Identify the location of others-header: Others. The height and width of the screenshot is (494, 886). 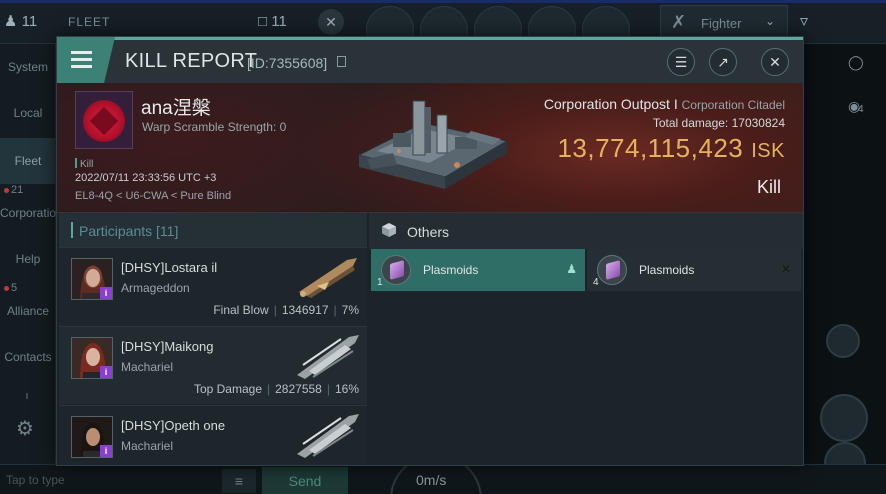
(586, 231).